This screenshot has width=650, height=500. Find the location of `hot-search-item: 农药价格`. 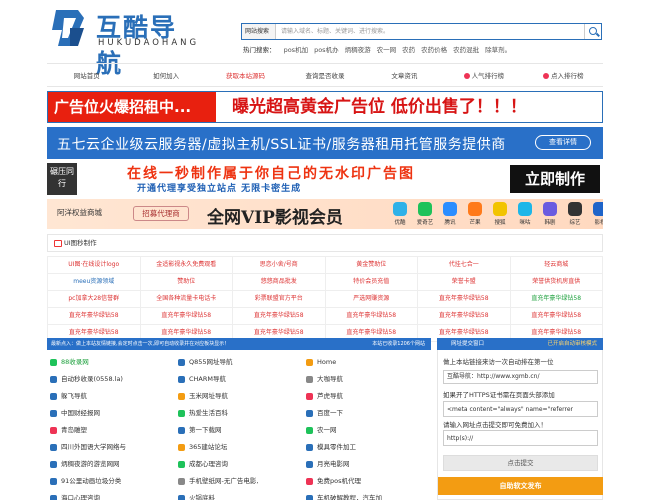

hot-search-item: 农药价格 is located at coordinates (434, 50).